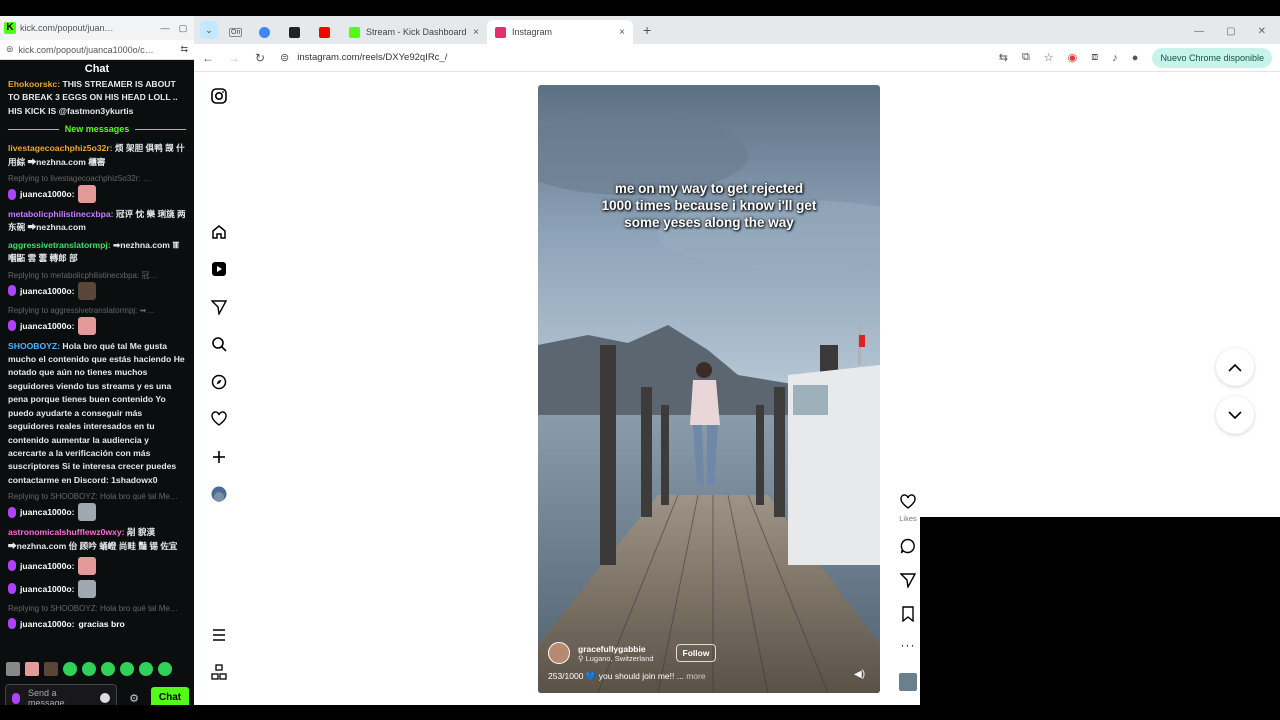 This screenshot has width=1280, height=720. Describe the element at coordinates (647, 30) in the screenshot. I see `new-tab-button: +` at that location.